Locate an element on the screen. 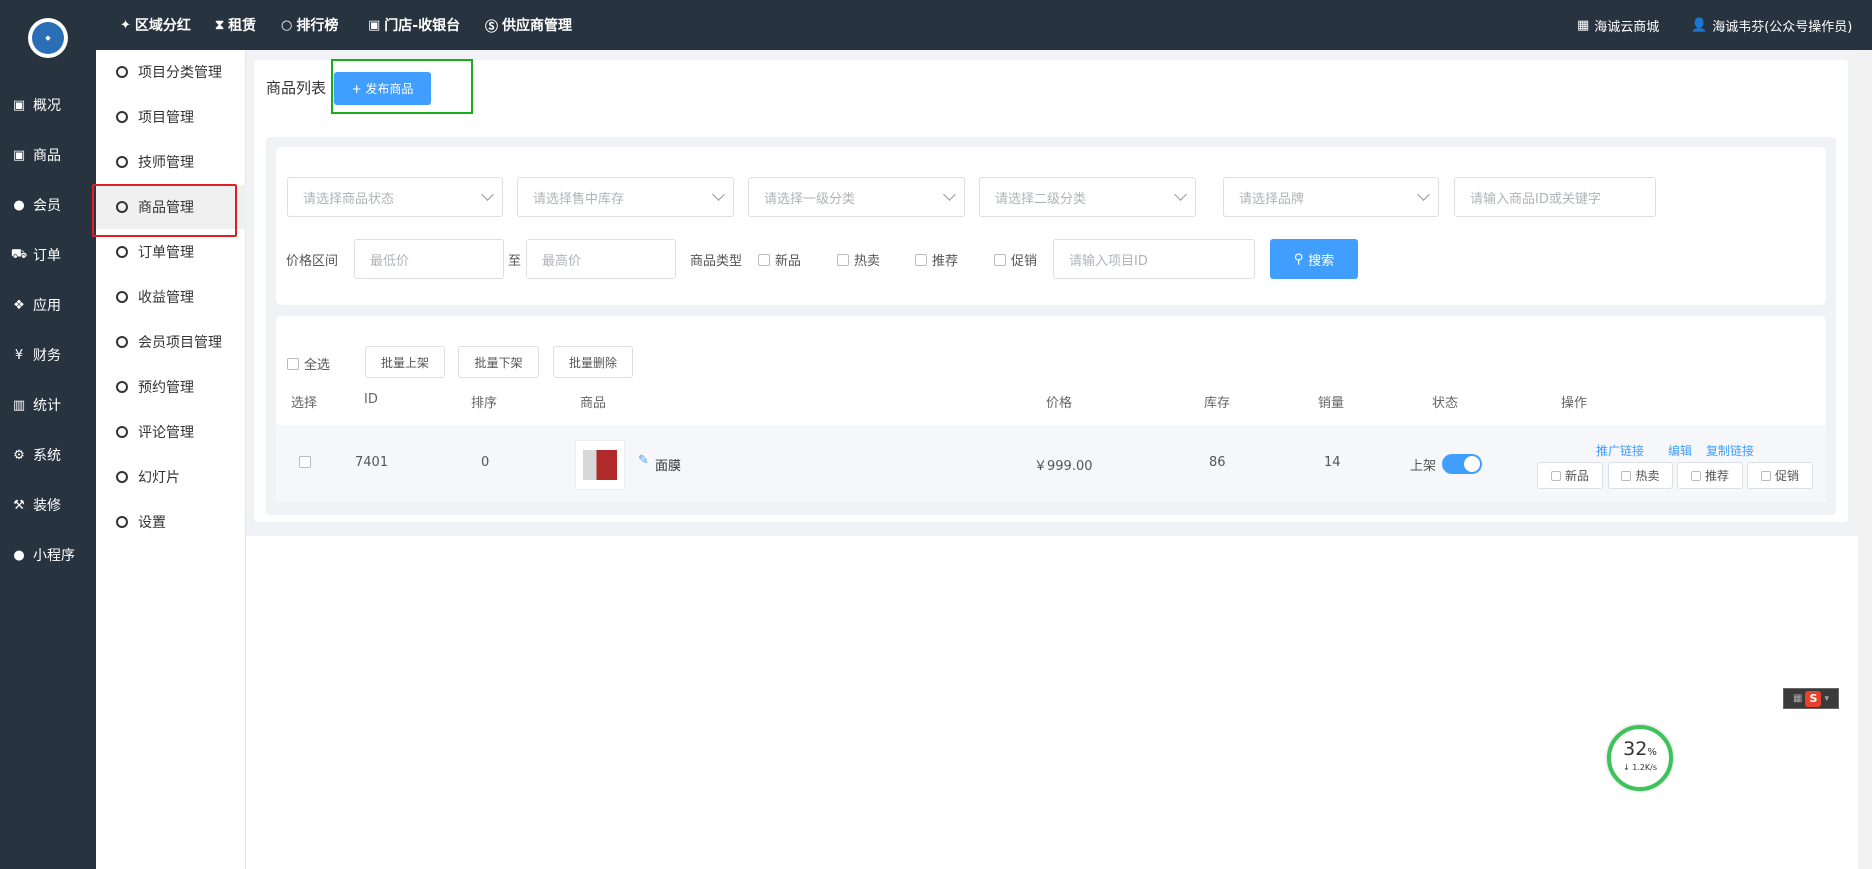  sidebar-item-members: ● 会员 is located at coordinates (48, 205).